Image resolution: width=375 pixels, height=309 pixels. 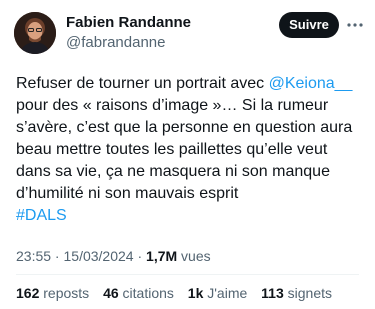 What do you see at coordinates (311, 83) in the screenshot?
I see `mention-link: @Keiona__` at bounding box center [311, 83].